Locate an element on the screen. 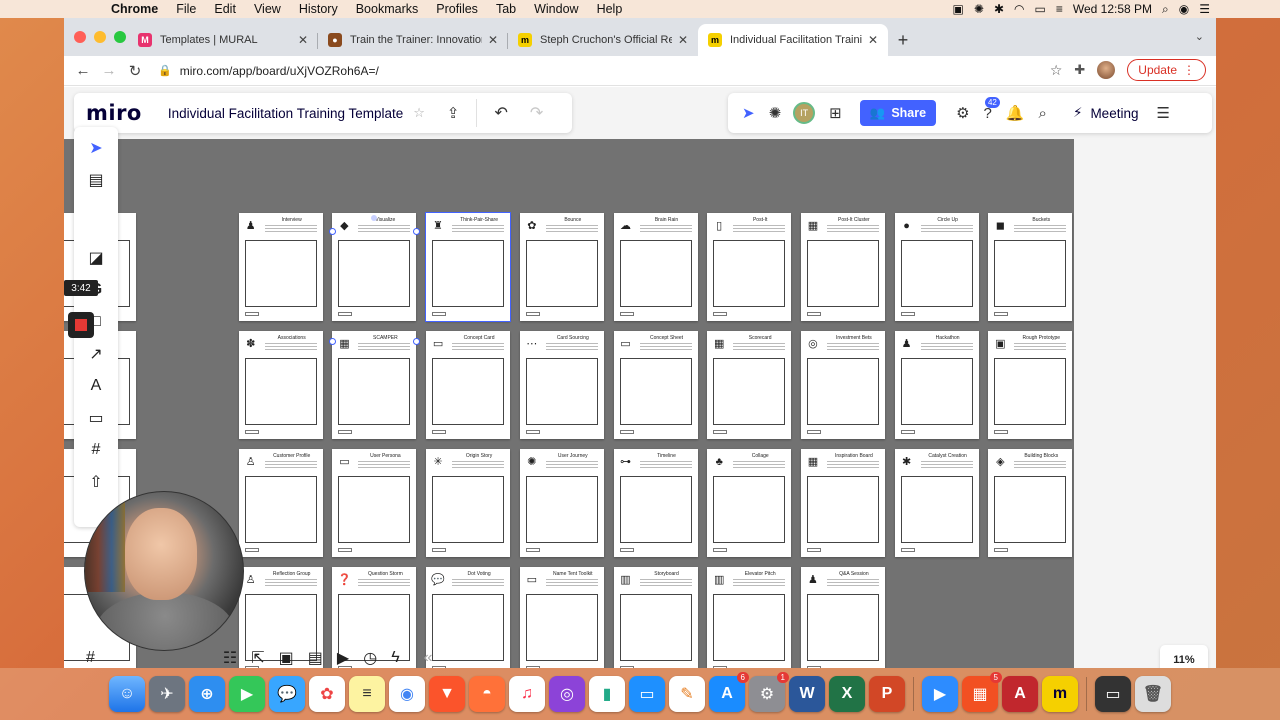 This screenshot has height=720, width=1280. profile-avatar is located at coordinates (1106, 70).